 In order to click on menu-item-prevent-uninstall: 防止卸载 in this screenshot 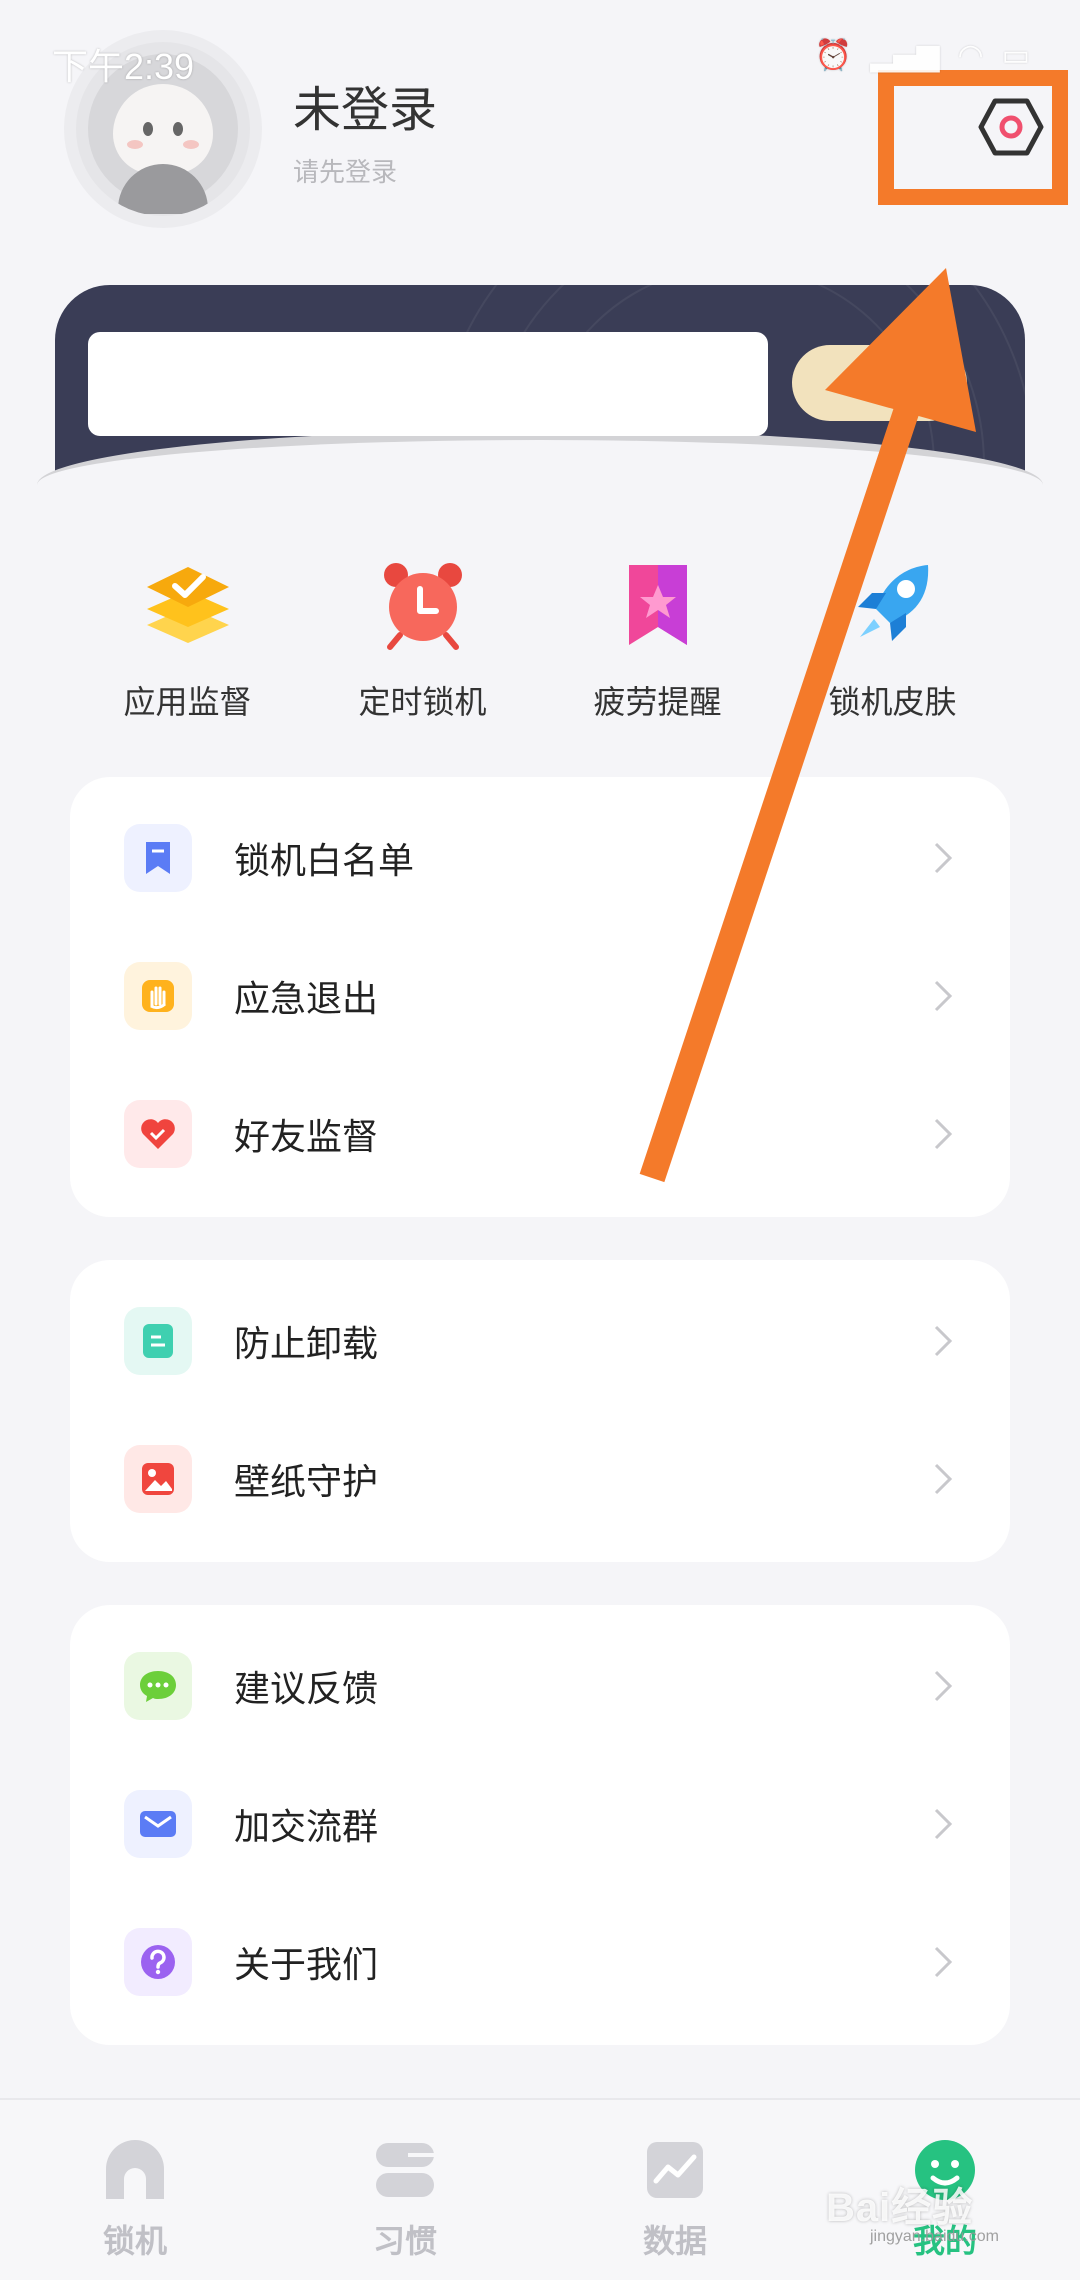, I will do `click(540, 1341)`.